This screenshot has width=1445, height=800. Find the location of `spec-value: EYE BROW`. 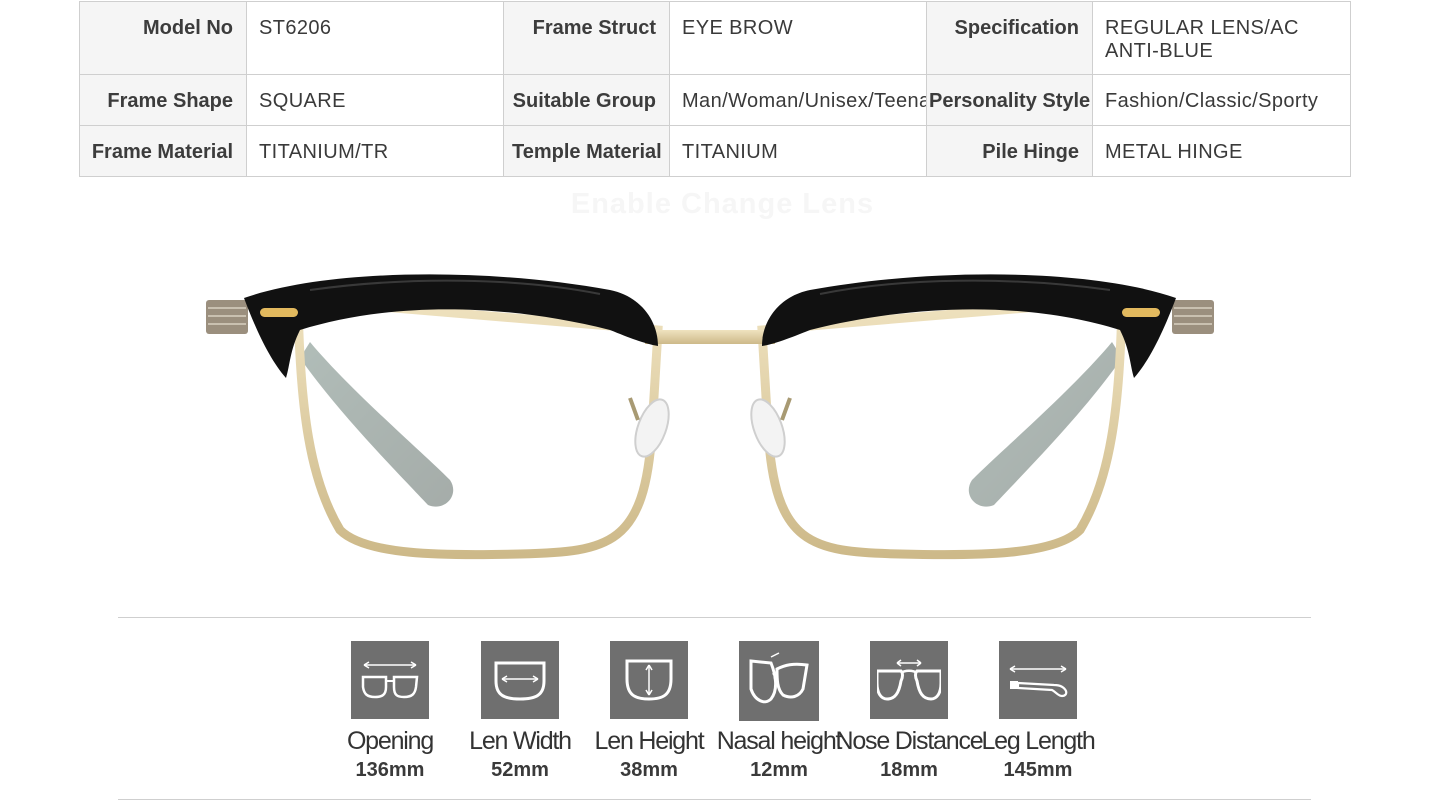

spec-value: EYE BROW is located at coordinates (798, 38).